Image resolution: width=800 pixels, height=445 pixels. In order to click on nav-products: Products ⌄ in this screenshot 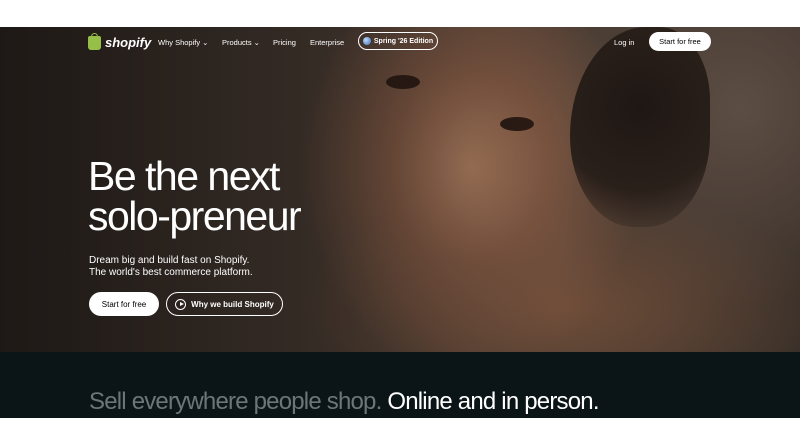, I will do `click(241, 42)`.